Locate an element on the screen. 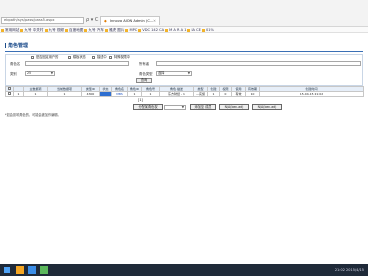 This screenshot has height=276, width=368. table-cell: 有效 is located at coordinates (238, 94).